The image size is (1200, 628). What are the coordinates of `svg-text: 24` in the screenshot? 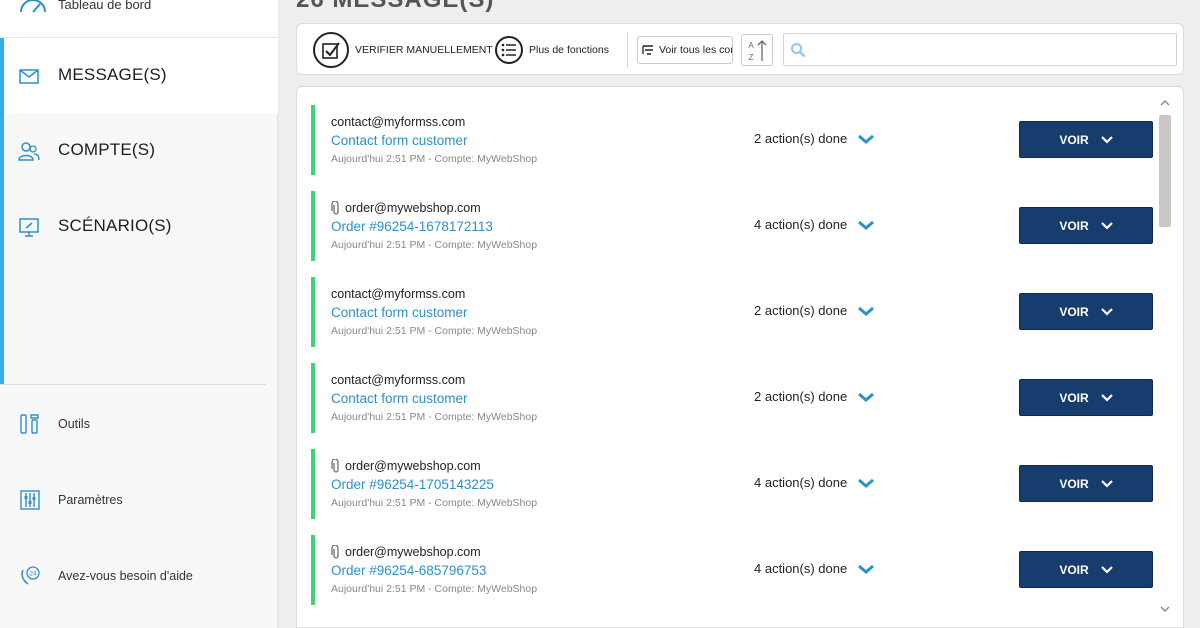 It's located at (33, 574).